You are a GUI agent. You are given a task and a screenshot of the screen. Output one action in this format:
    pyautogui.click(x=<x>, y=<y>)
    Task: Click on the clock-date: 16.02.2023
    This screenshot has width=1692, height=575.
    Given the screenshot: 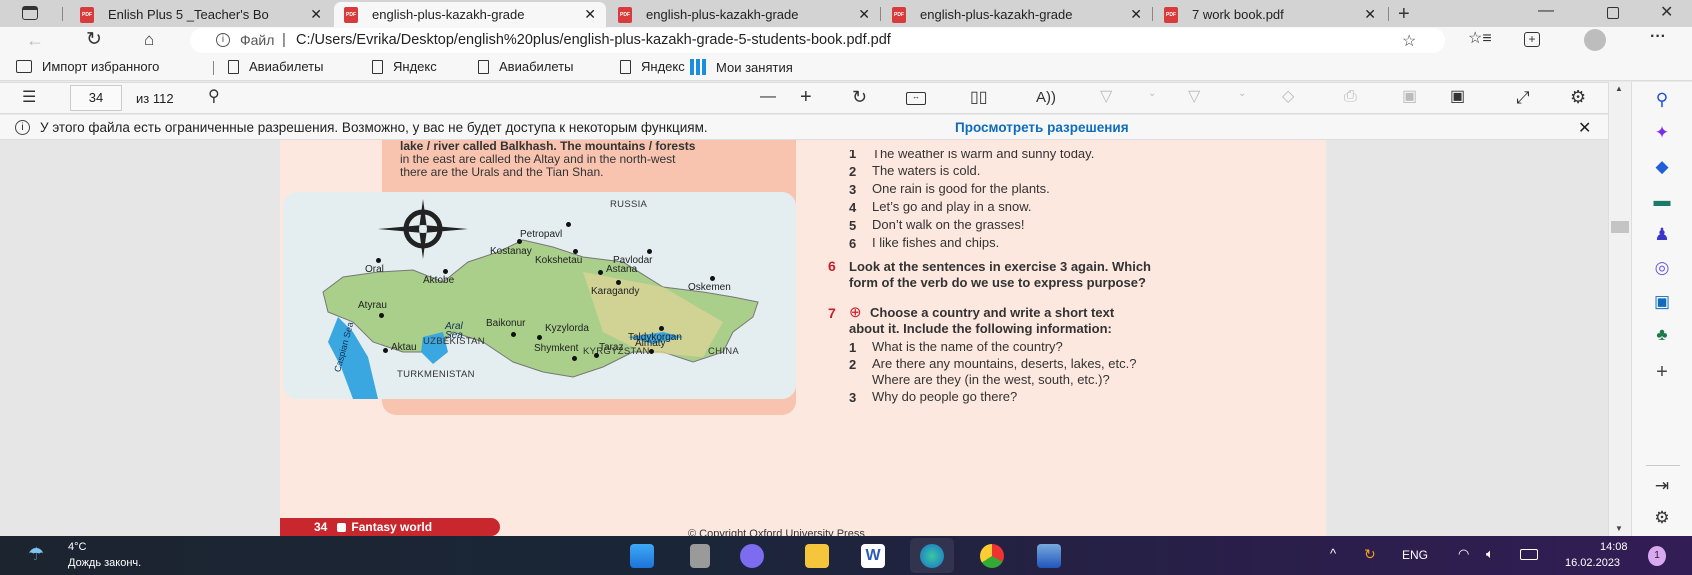 What is the action you would take?
    pyautogui.click(x=1592, y=563)
    